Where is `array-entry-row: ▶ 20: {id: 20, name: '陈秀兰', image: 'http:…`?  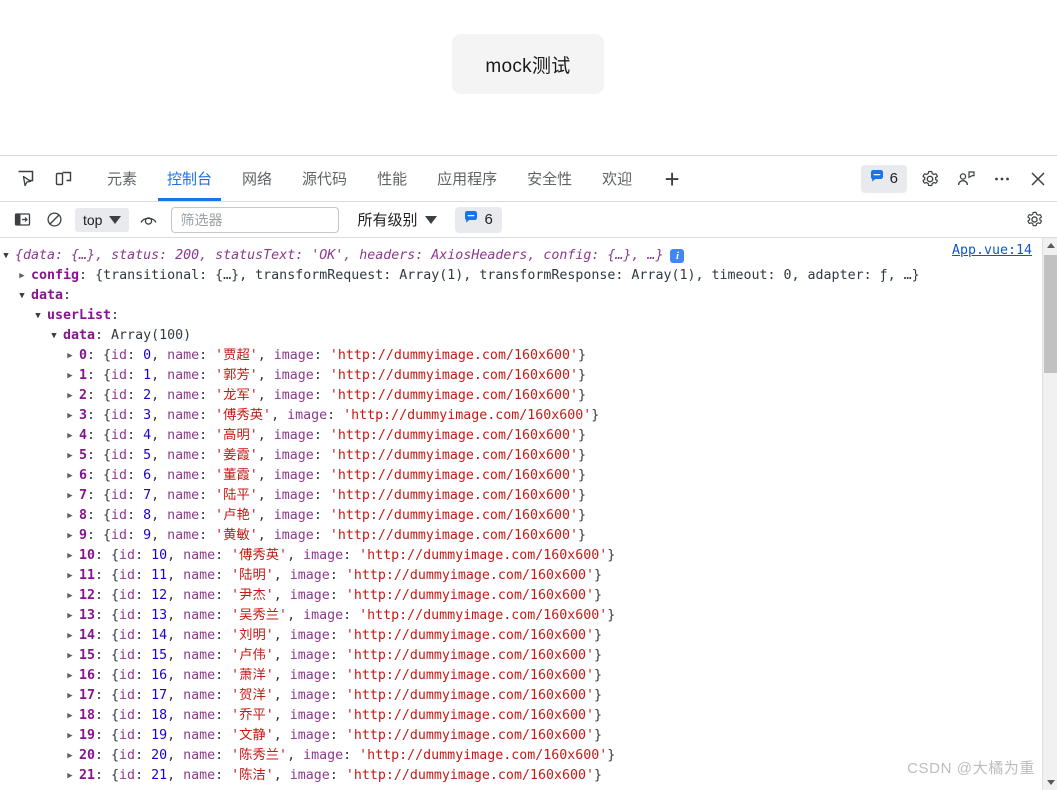 array-entry-row: ▶ 20: {id: 20, name: '陈秀兰', image: 'http:… is located at coordinates (521, 756).